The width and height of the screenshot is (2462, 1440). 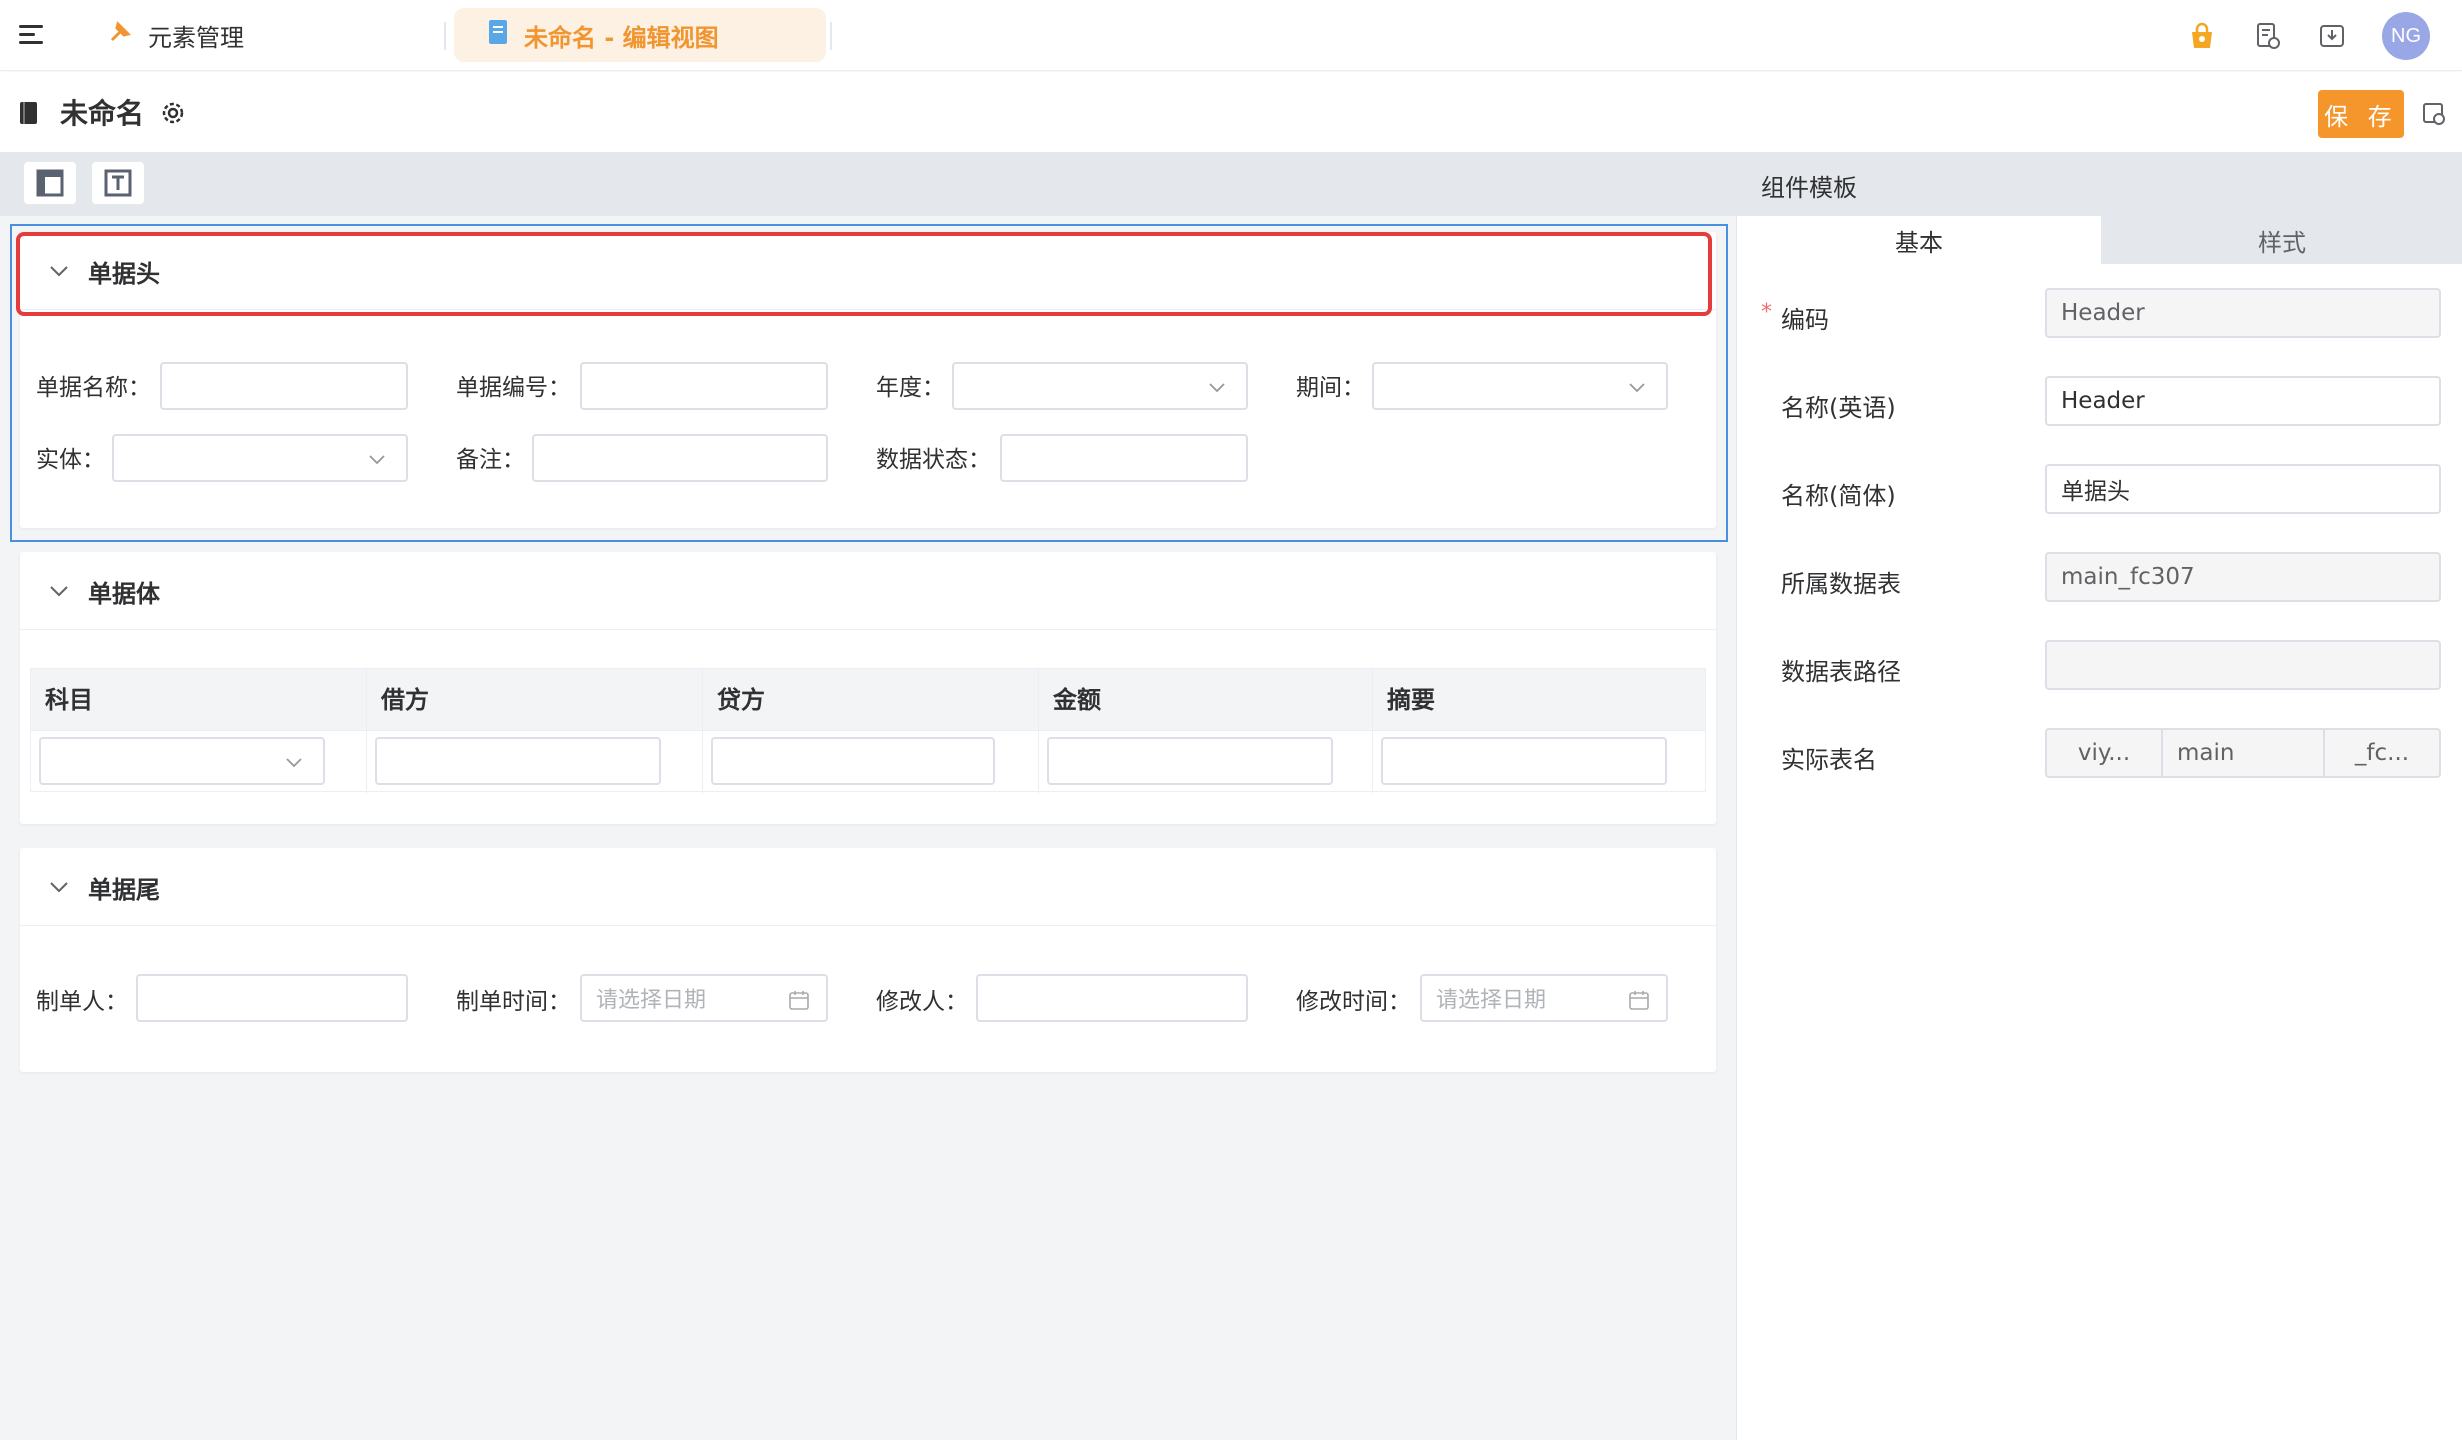 What do you see at coordinates (868, 960) in the screenshot?
I see `section-footer: 单据尾 制单人： 制单时间： 请选择日期 修改人： 修改时间： 请选择日期` at bounding box center [868, 960].